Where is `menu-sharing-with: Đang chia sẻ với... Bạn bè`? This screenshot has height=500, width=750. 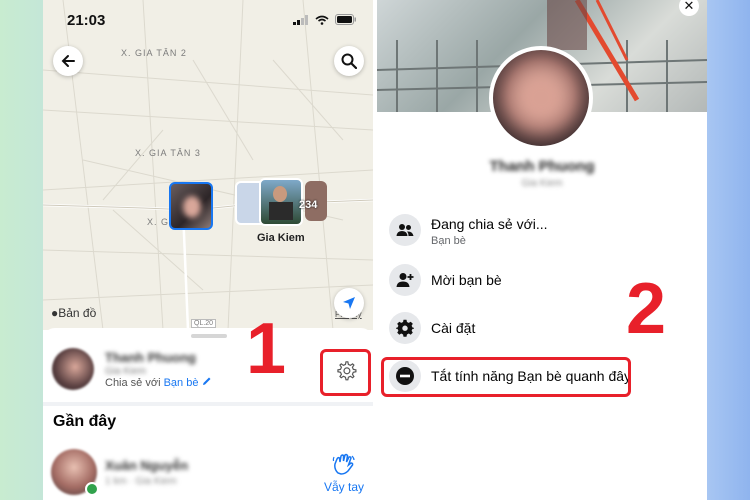
menu-sharing-with: Đang chia sẻ với... Bạn bè is located at coordinates (539, 231).